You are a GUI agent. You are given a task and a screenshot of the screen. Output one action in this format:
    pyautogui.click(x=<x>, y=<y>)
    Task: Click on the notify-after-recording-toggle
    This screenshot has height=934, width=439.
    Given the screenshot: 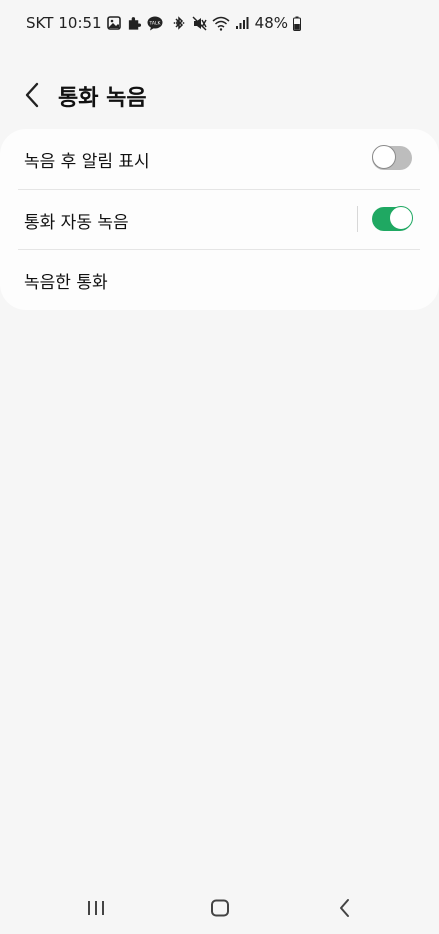 What is the action you would take?
    pyautogui.click(x=392, y=157)
    